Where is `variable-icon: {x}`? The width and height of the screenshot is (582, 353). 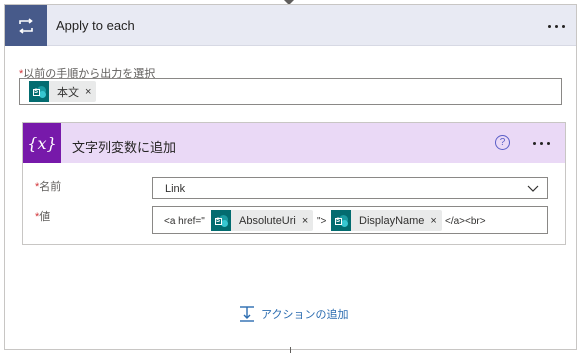
variable-icon: {x} is located at coordinates (42, 143).